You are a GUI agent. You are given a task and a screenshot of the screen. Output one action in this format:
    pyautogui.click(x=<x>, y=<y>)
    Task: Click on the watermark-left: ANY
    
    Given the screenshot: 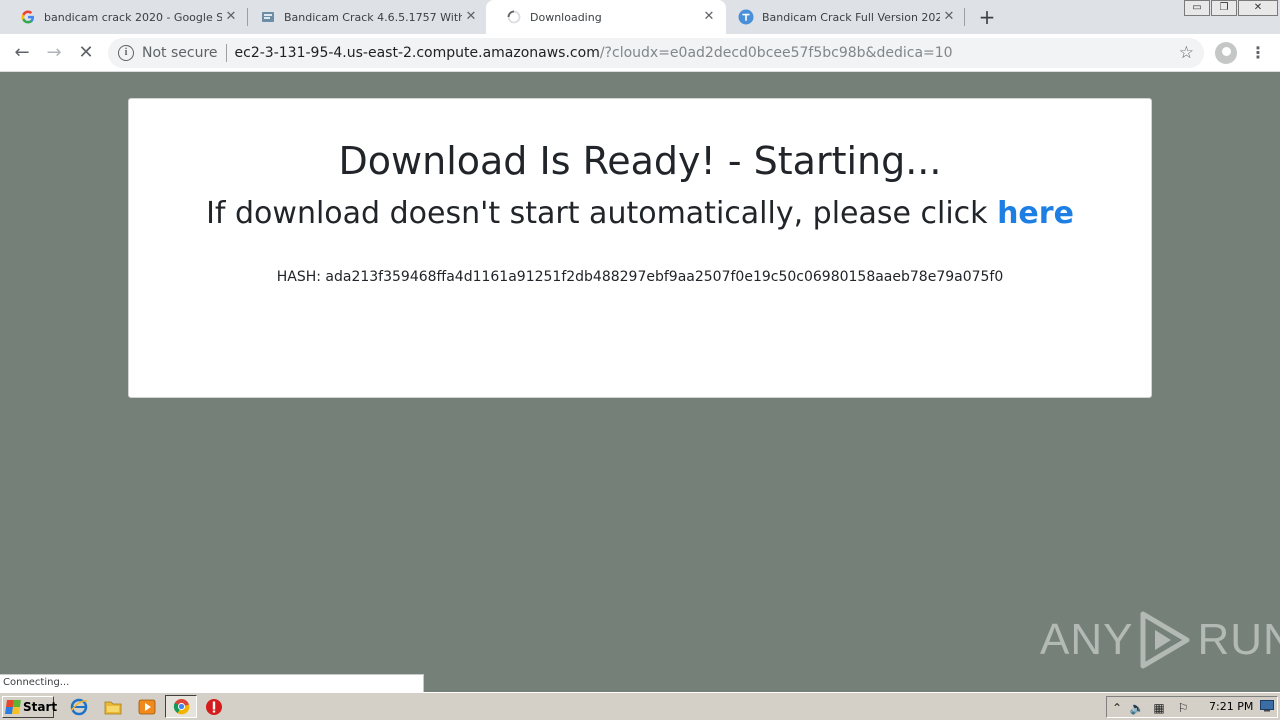 What is the action you would take?
    pyautogui.click(x=1087, y=639)
    